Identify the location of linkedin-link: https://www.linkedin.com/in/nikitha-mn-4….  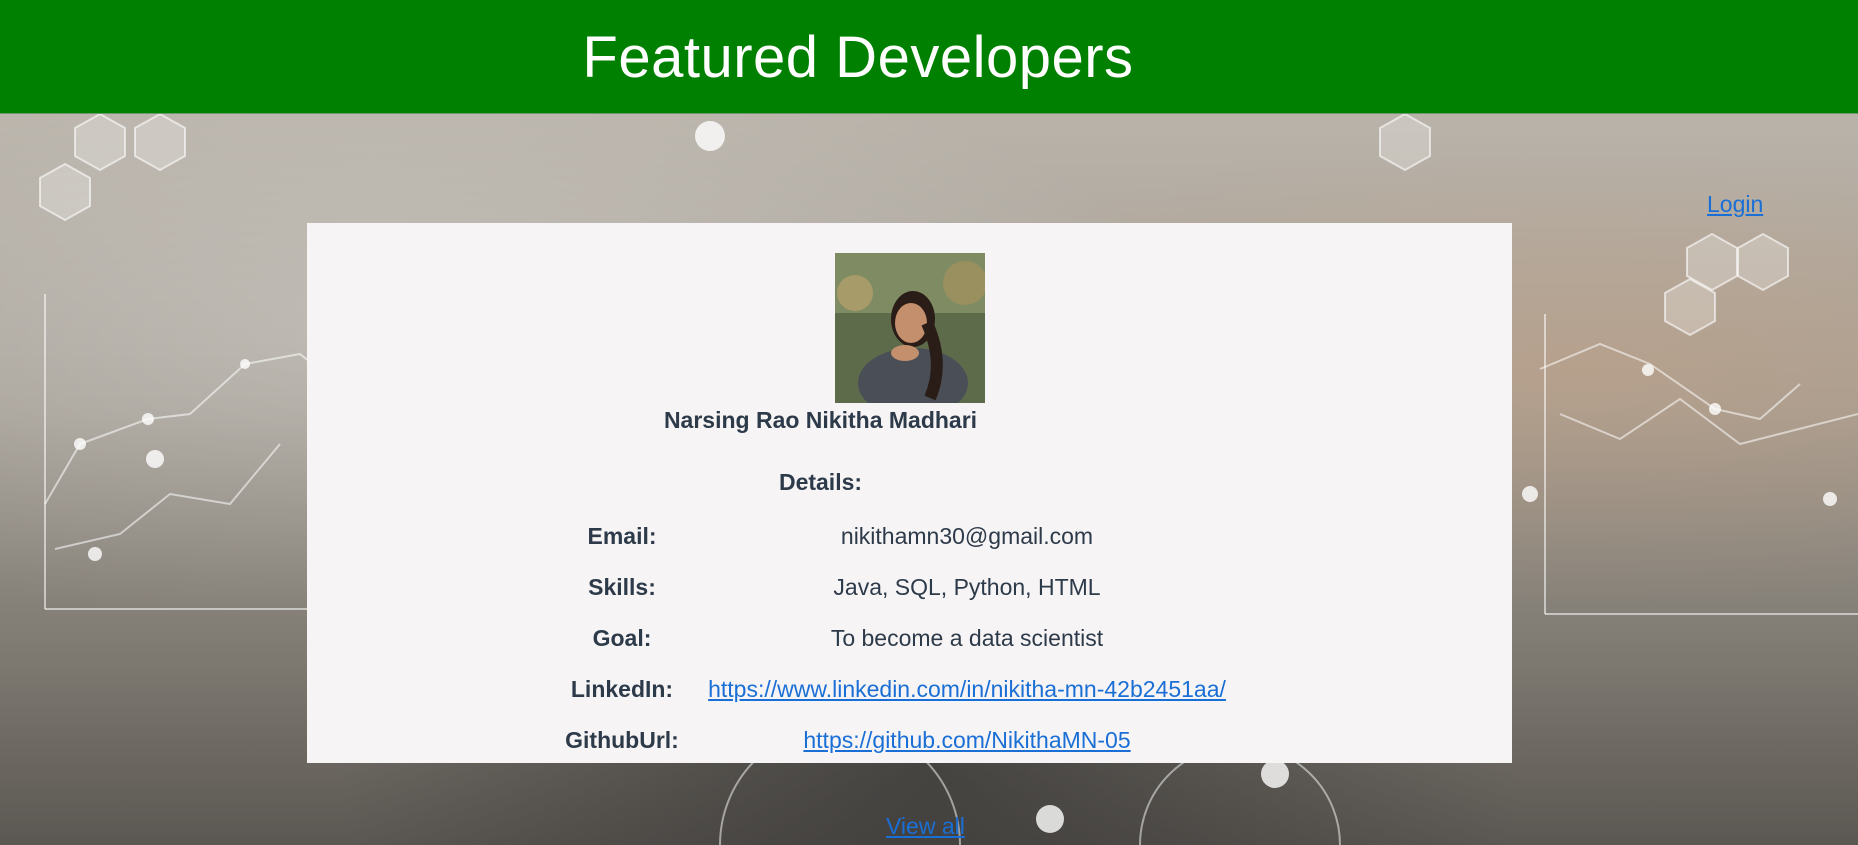
(967, 689).